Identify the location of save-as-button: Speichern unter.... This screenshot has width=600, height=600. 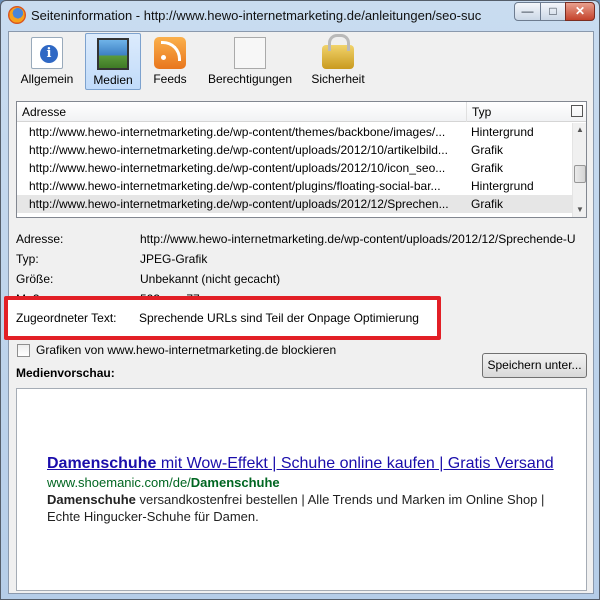
(534, 365).